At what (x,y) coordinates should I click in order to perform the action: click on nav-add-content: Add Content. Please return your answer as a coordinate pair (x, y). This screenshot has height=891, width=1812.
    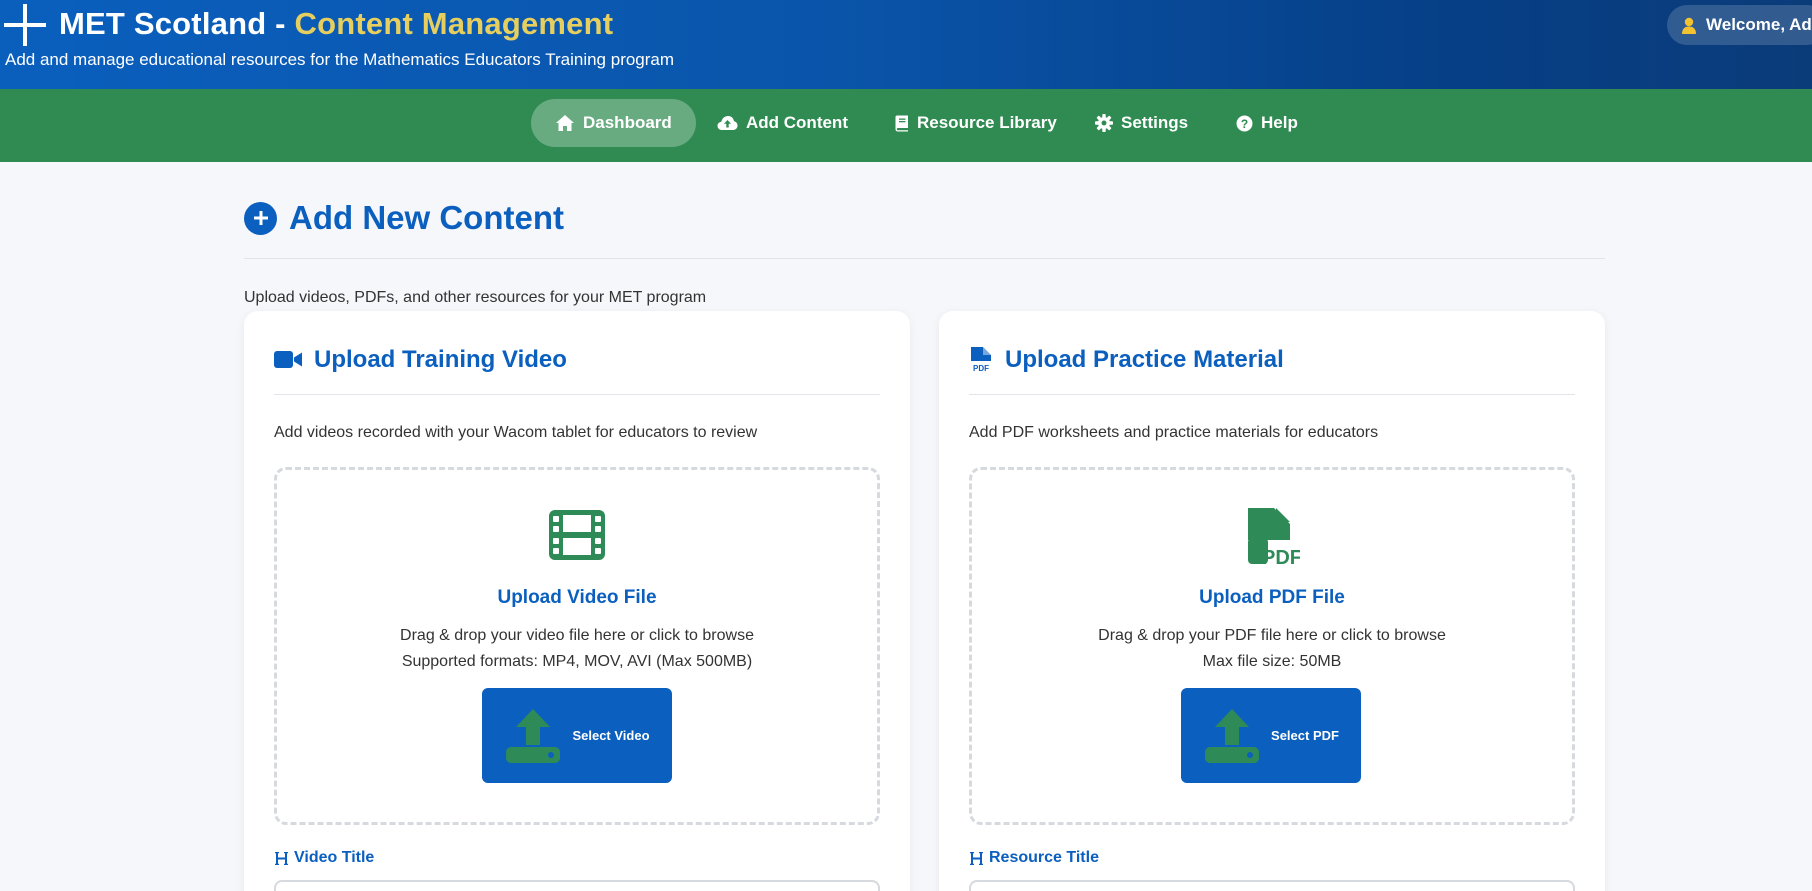
    Looking at the image, I should click on (782, 123).